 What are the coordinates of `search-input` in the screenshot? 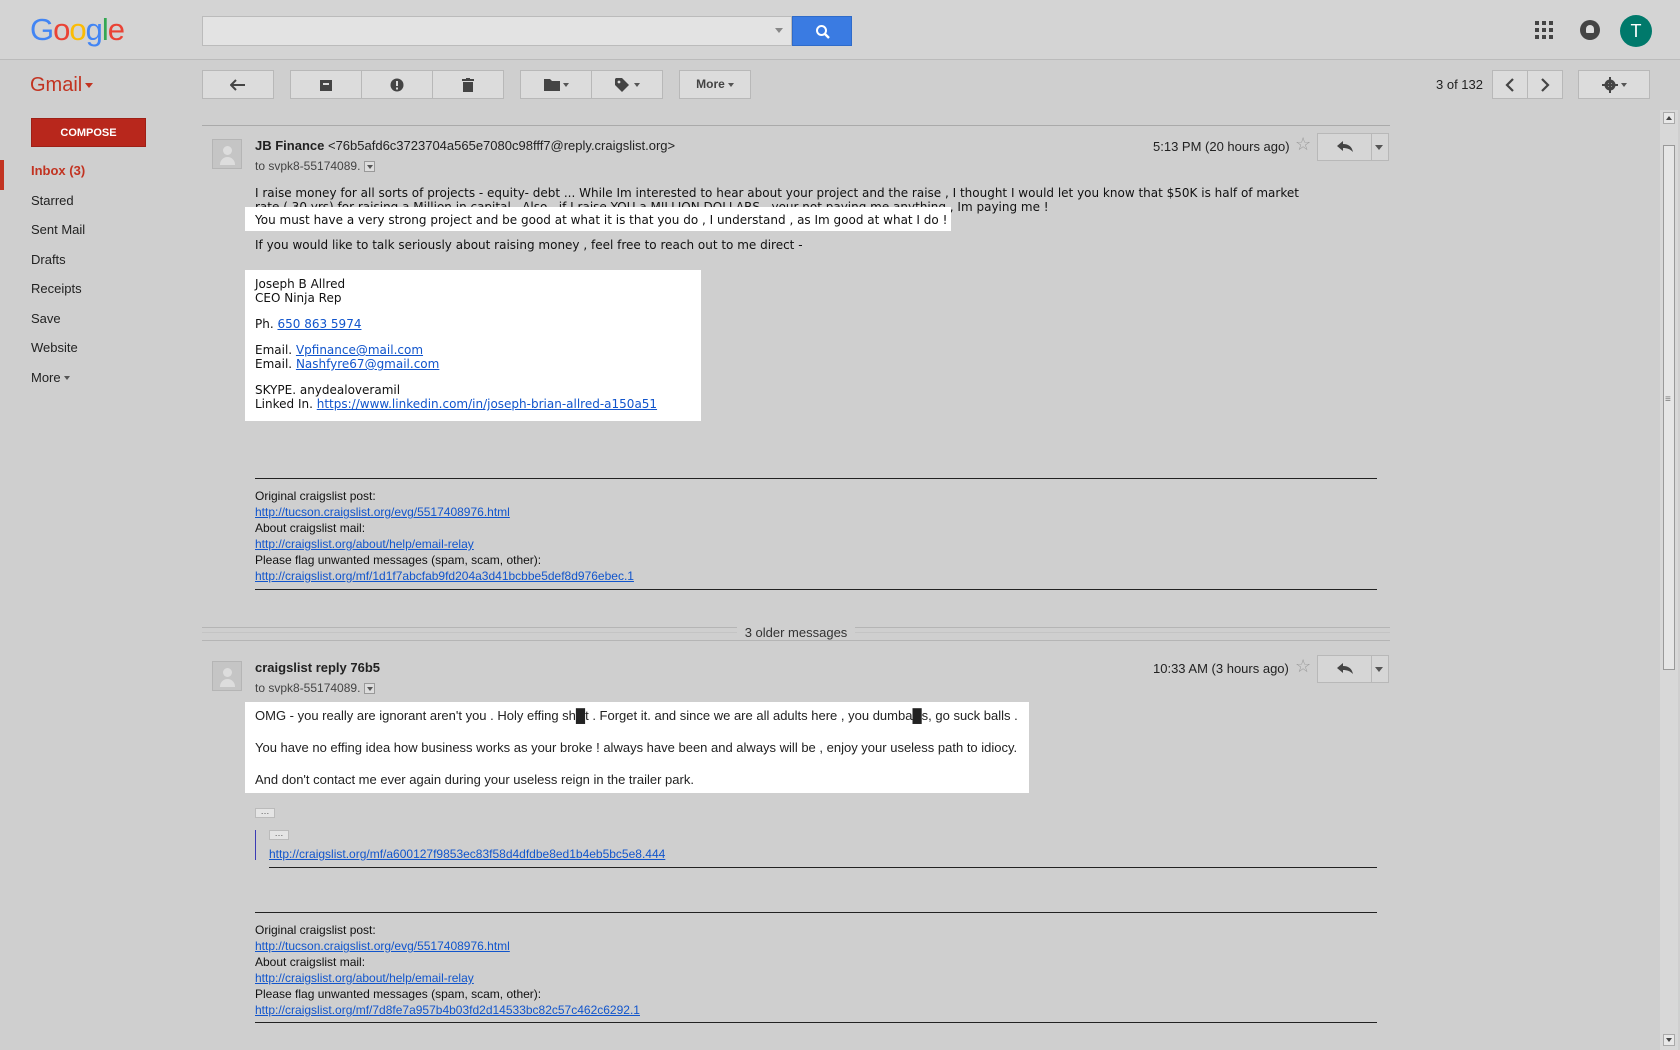 It's located at (497, 31).